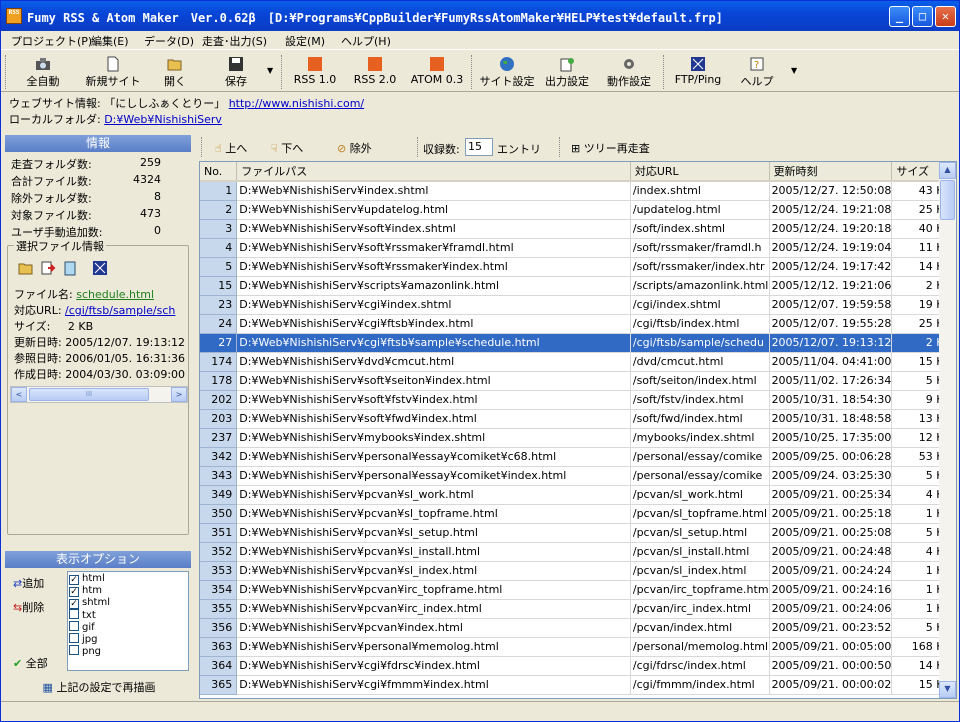  What do you see at coordinates (899, 16) in the screenshot?
I see `minimize-button: _` at bounding box center [899, 16].